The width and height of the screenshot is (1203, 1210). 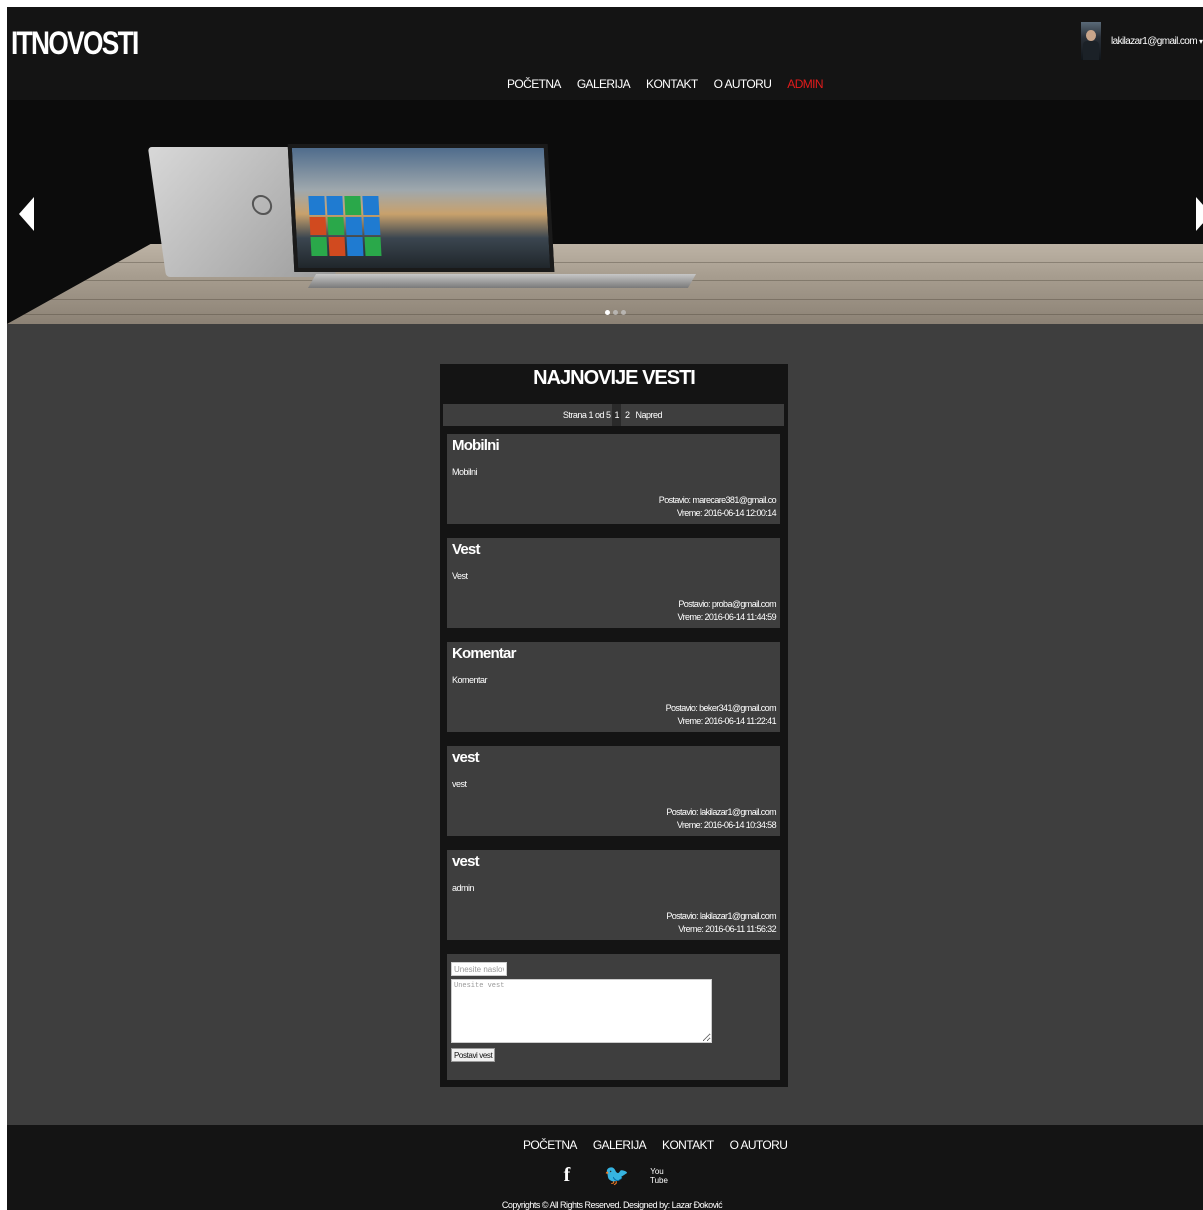 What do you see at coordinates (1091, 50) in the screenshot?
I see `avatar-body` at bounding box center [1091, 50].